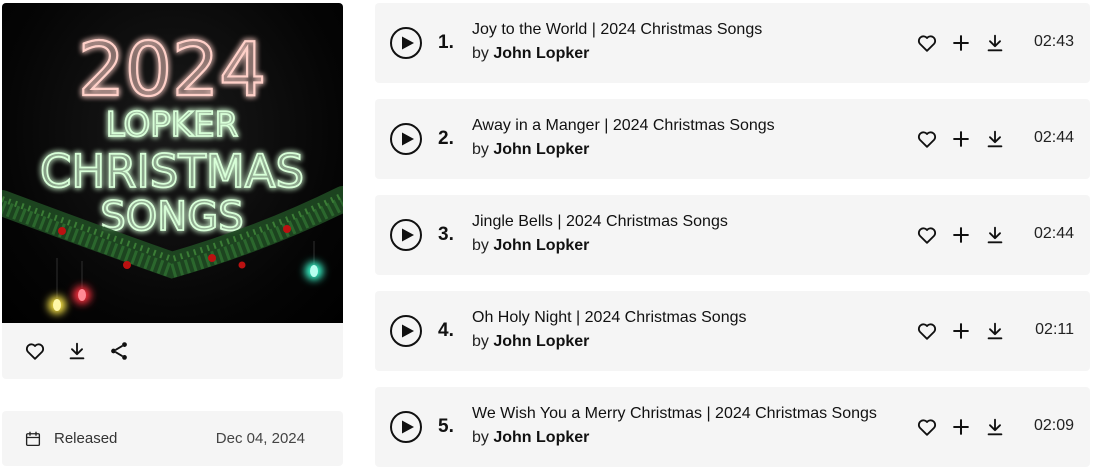 The width and height of the screenshot is (1093, 468). What do you see at coordinates (446, 42) in the screenshot?
I see `track-number: 1.` at bounding box center [446, 42].